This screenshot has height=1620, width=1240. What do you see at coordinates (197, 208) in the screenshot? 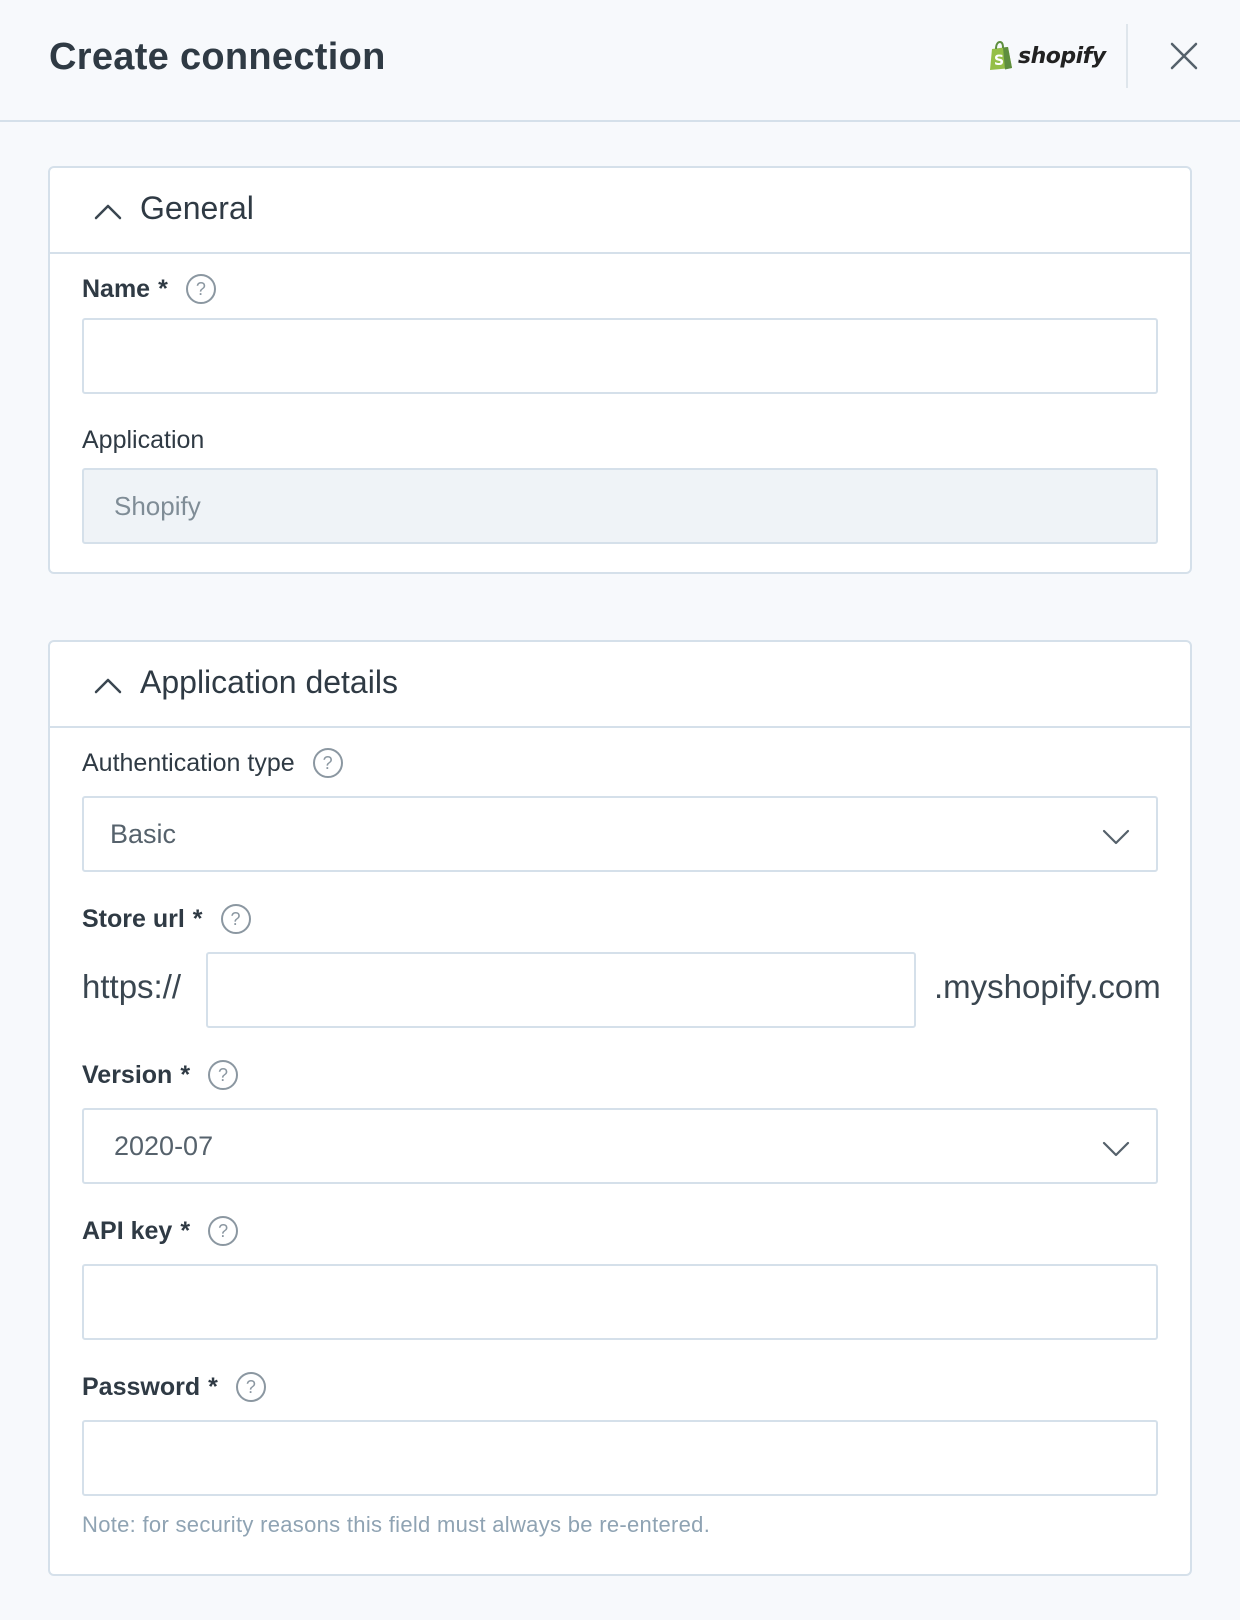
I see `general-section-title: General` at bounding box center [197, 208].